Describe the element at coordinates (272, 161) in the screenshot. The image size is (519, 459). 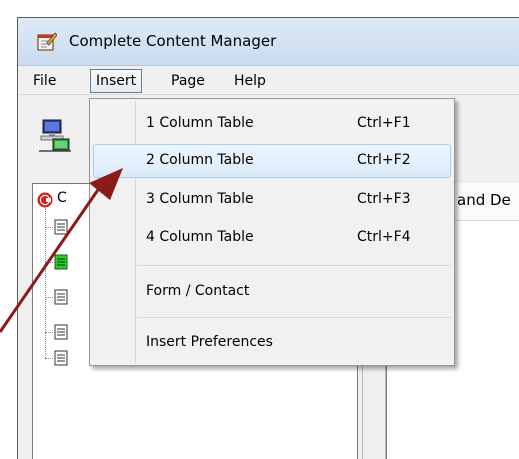
I see `menu-item-2-column-table: 2 Column Table Ctrl+F2` at that location.